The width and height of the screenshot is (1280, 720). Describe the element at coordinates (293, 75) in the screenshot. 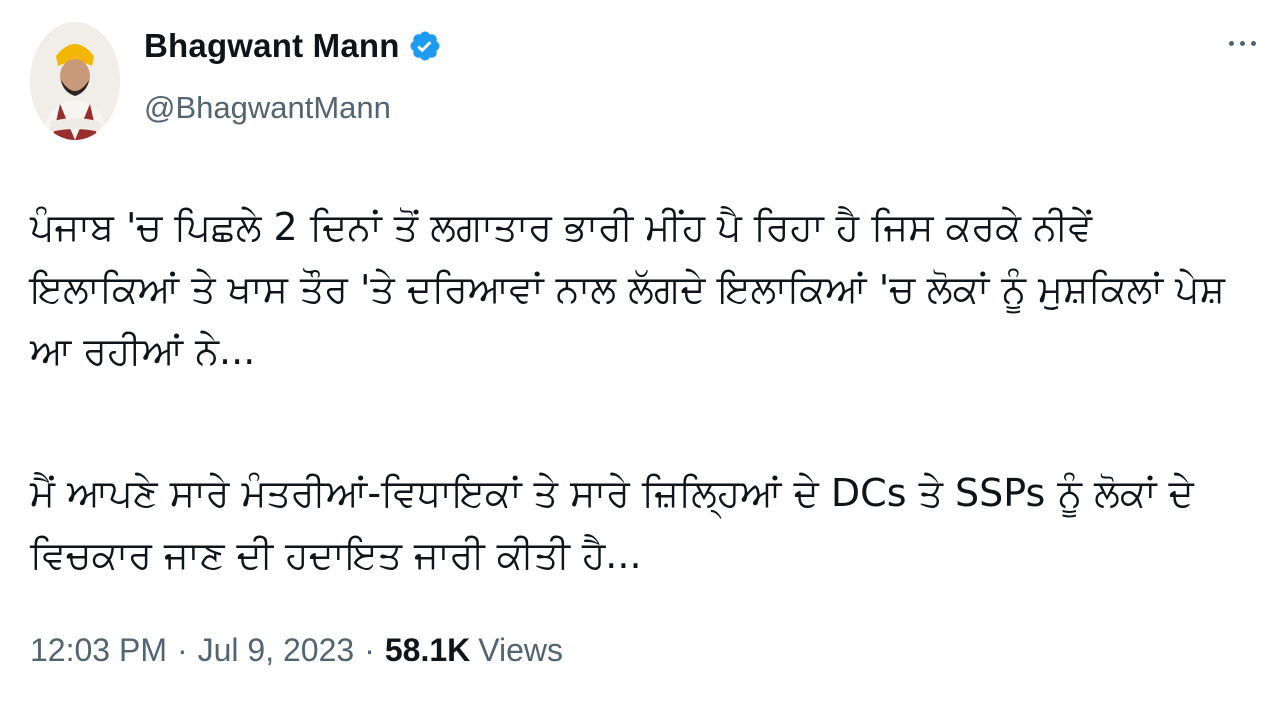

I see `author-info: Bhagwant Mann @BhagwantMann` at that location.